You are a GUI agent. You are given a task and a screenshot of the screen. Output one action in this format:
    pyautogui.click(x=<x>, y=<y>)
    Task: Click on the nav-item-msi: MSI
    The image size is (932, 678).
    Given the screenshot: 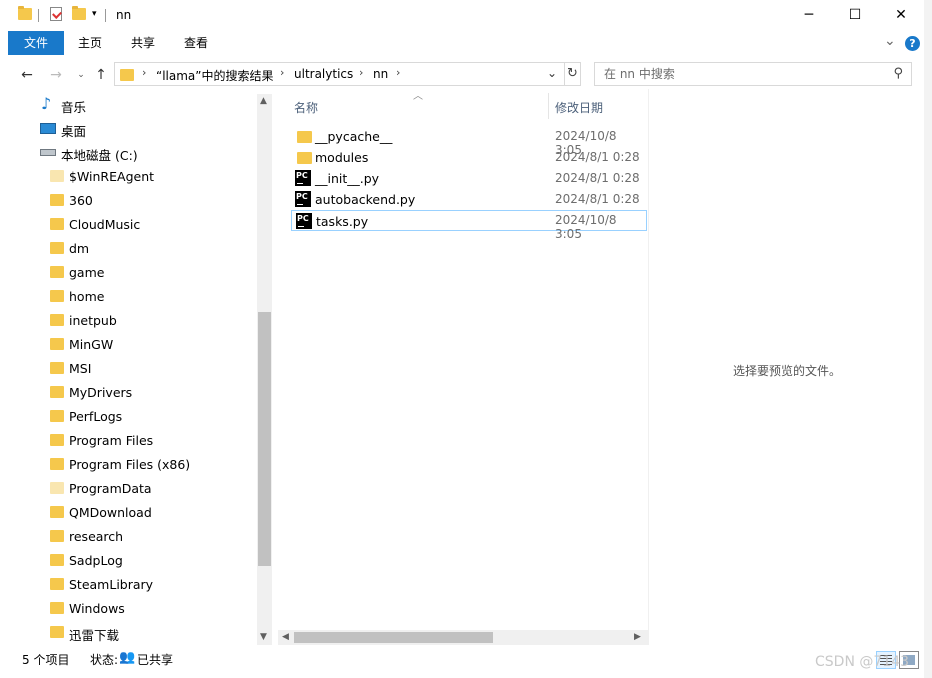 What is the action you would take?
    pyautogui.click(x=128, y=368)
    